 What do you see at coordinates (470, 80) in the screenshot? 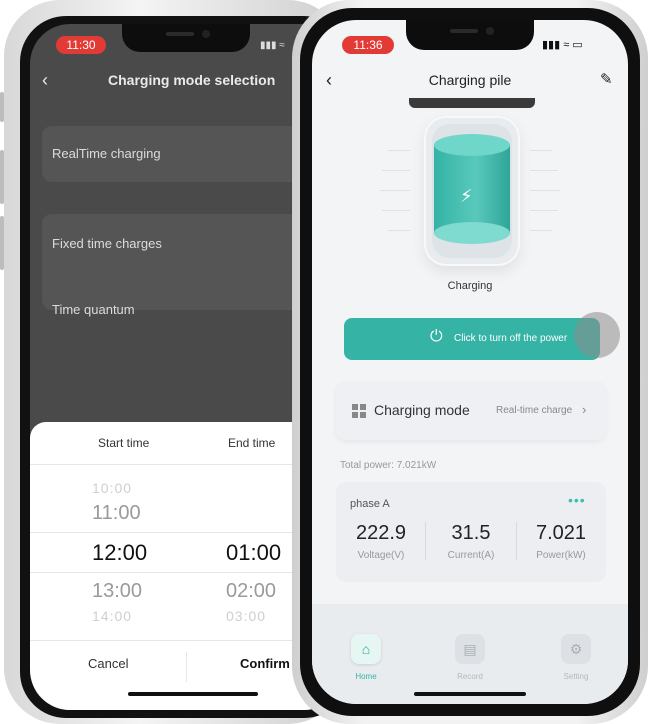
I see `page-title: Charging pile` at bounding box center [470, 80].